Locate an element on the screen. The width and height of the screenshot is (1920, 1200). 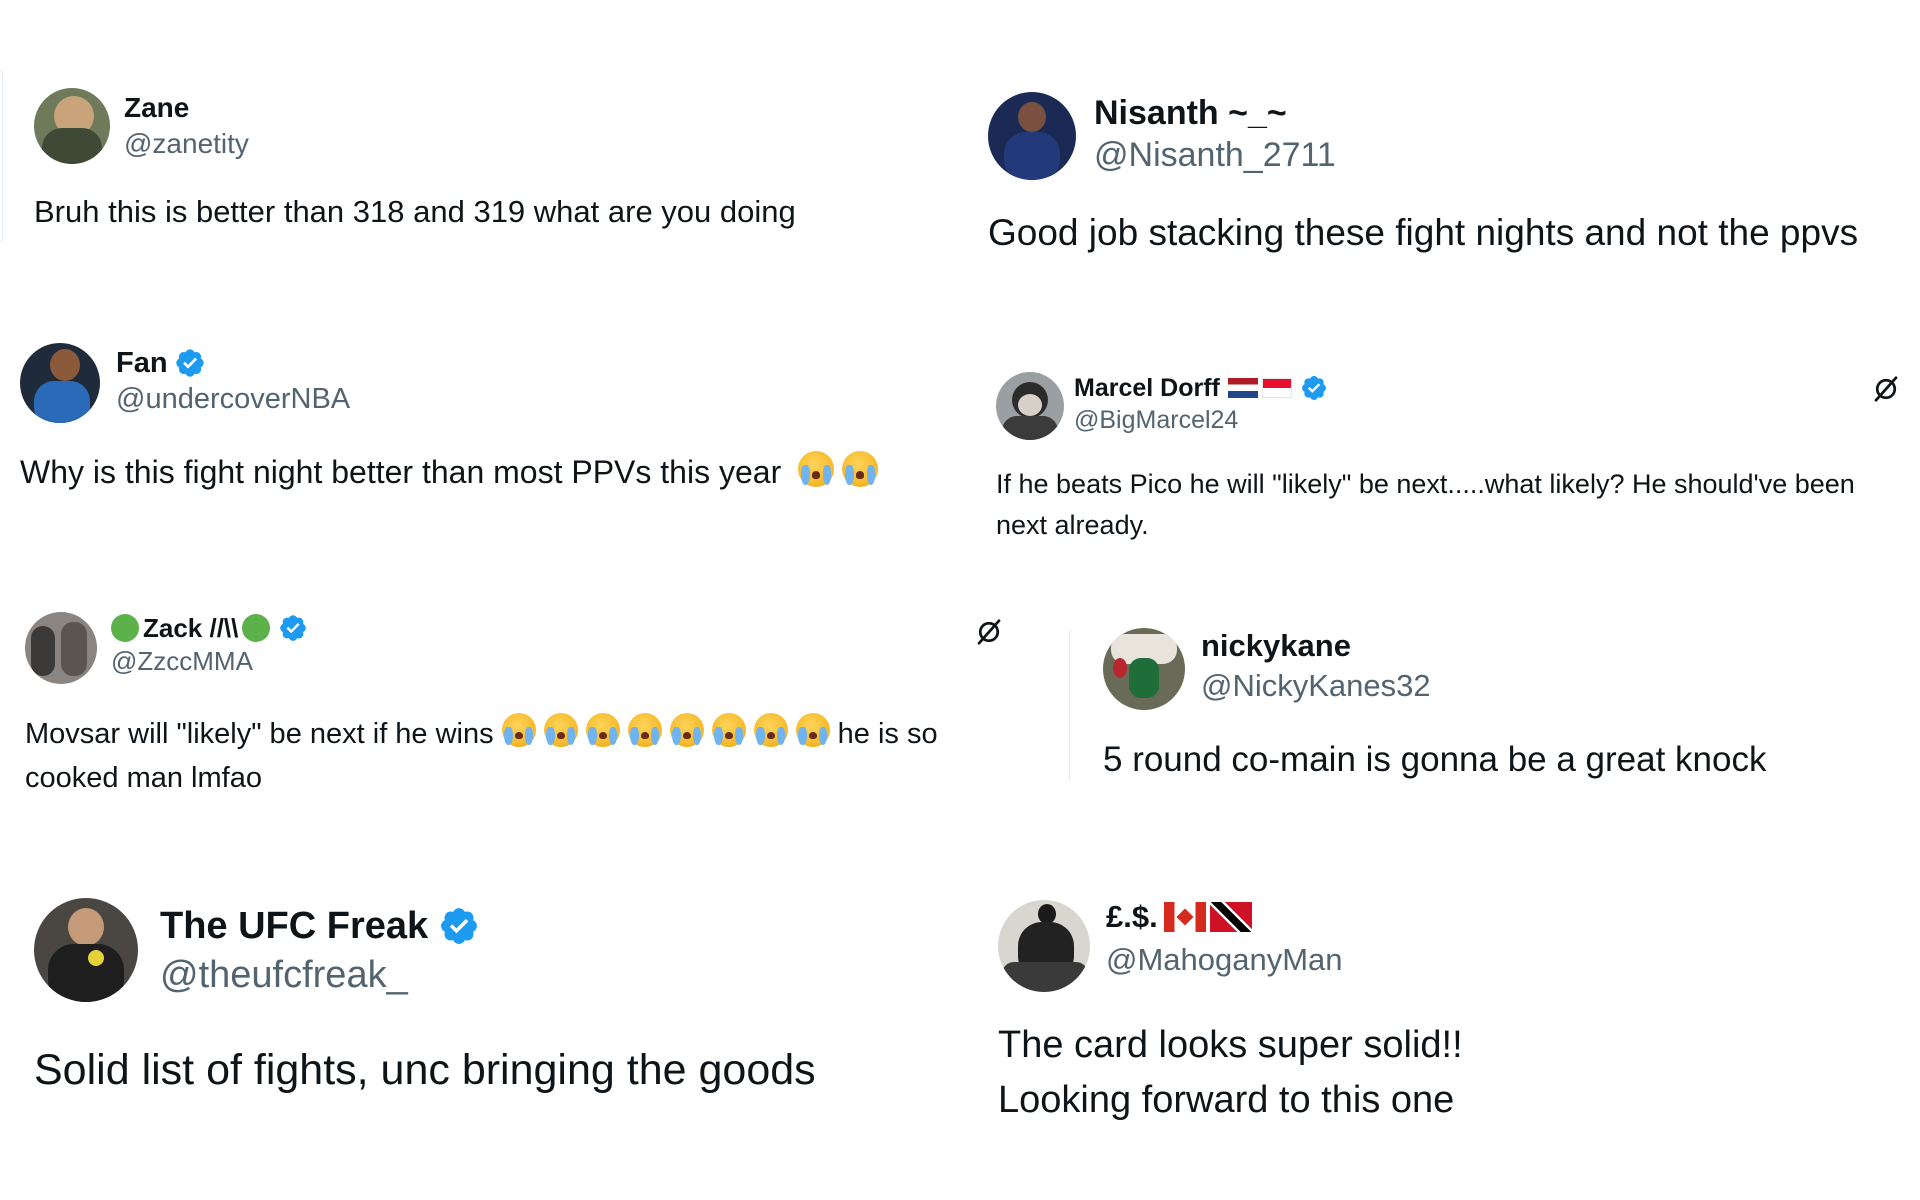
display-name-text: Marcel Dorff is located at coordinates (1147, 387).